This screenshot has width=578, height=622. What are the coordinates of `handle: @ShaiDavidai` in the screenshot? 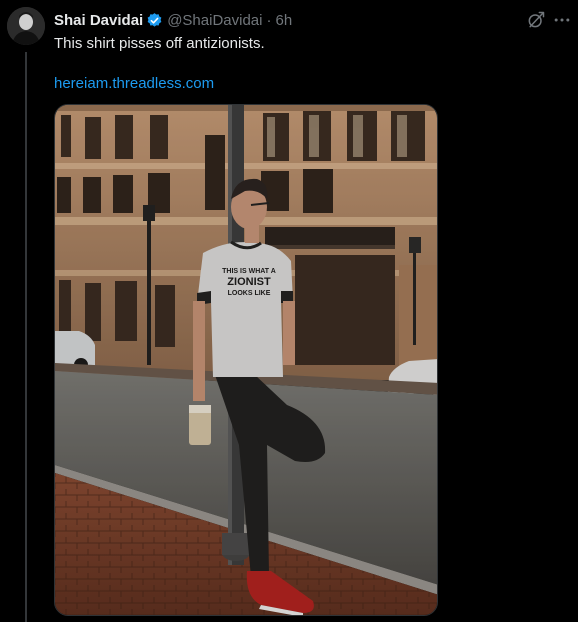 It's located at (214, 20).